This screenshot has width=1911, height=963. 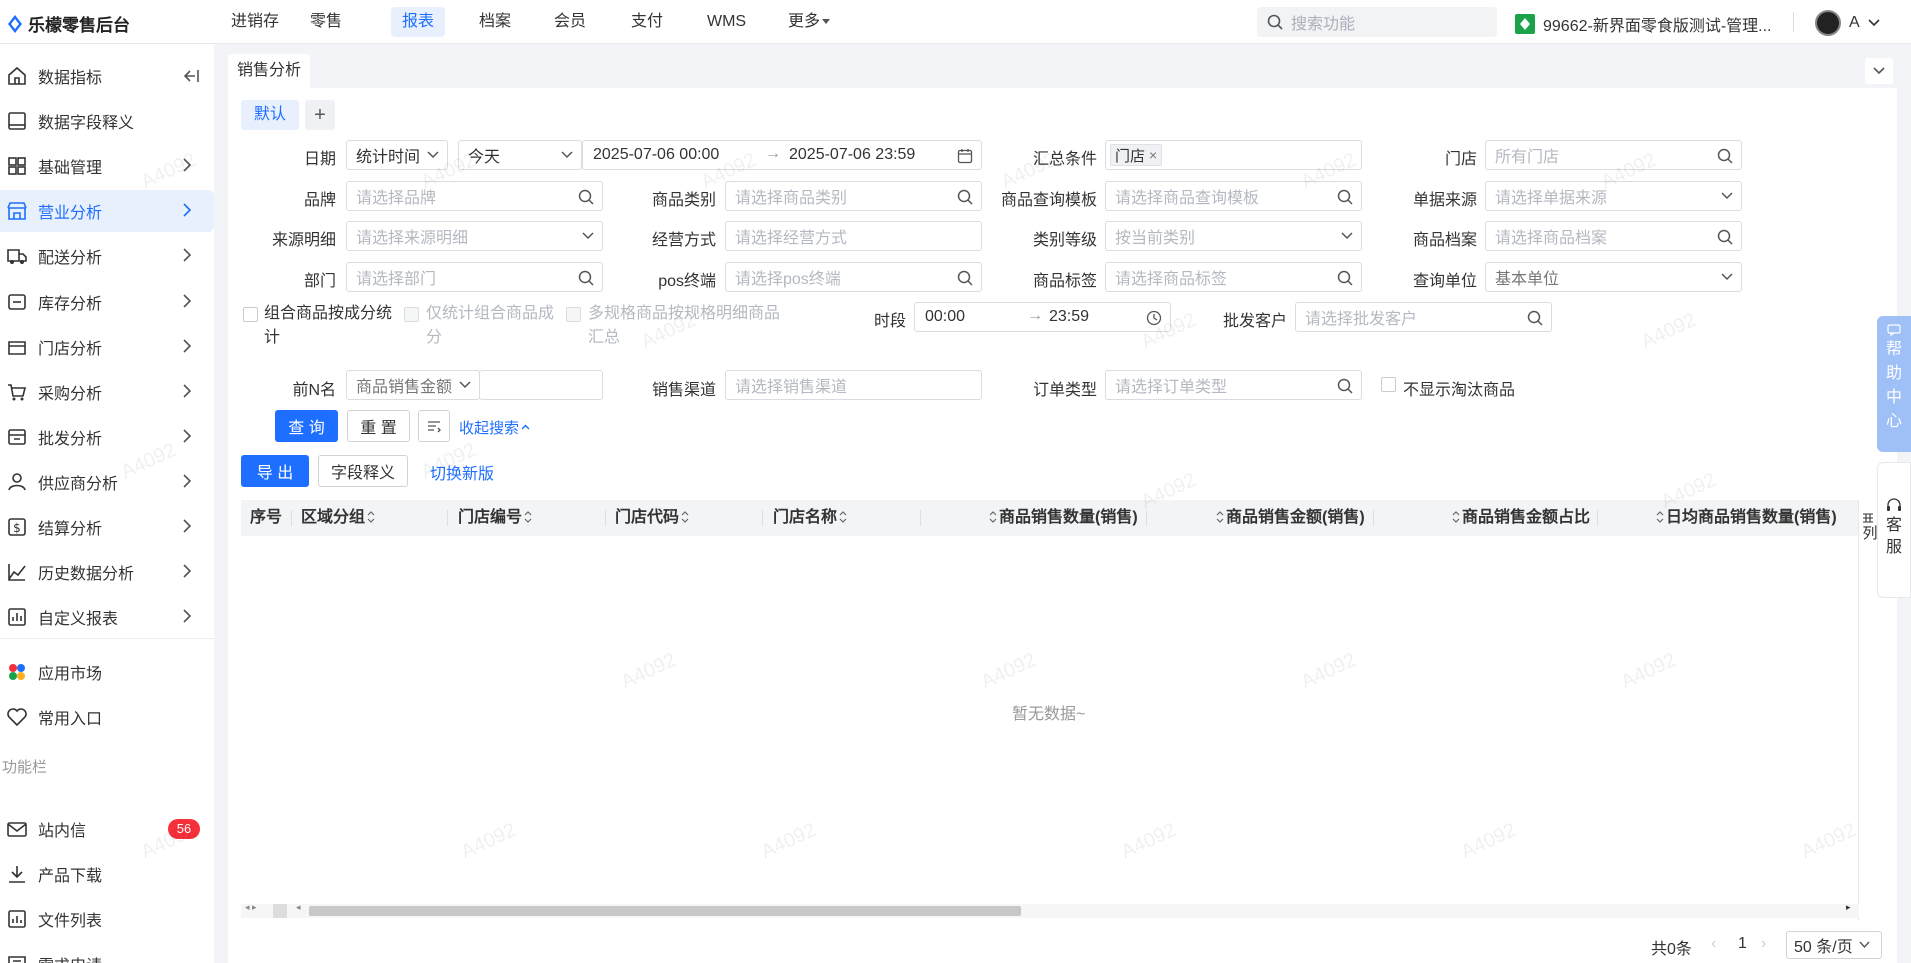 I want to click on brand-logo: 乐檬零售后台, so click(x=68, y=23).